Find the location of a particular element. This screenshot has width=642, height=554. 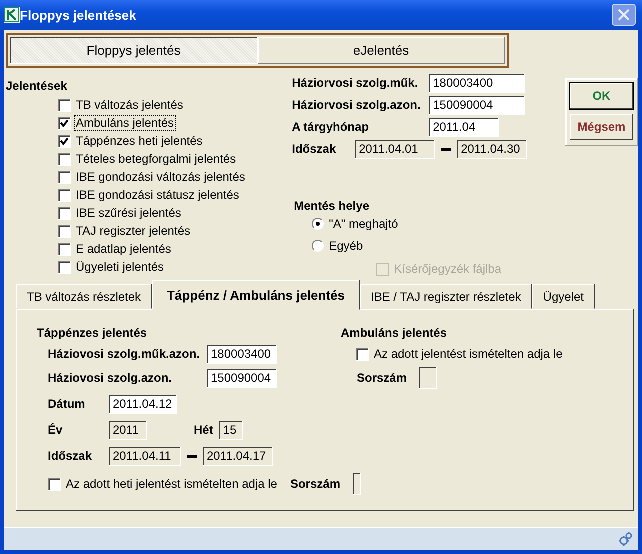

radio-label: "A" meghajtó is located at coordinates (364, 224).